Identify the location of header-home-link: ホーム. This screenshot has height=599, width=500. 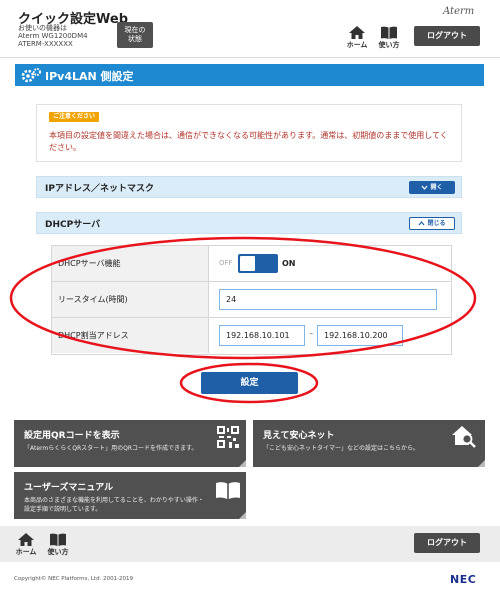
(357, 38).